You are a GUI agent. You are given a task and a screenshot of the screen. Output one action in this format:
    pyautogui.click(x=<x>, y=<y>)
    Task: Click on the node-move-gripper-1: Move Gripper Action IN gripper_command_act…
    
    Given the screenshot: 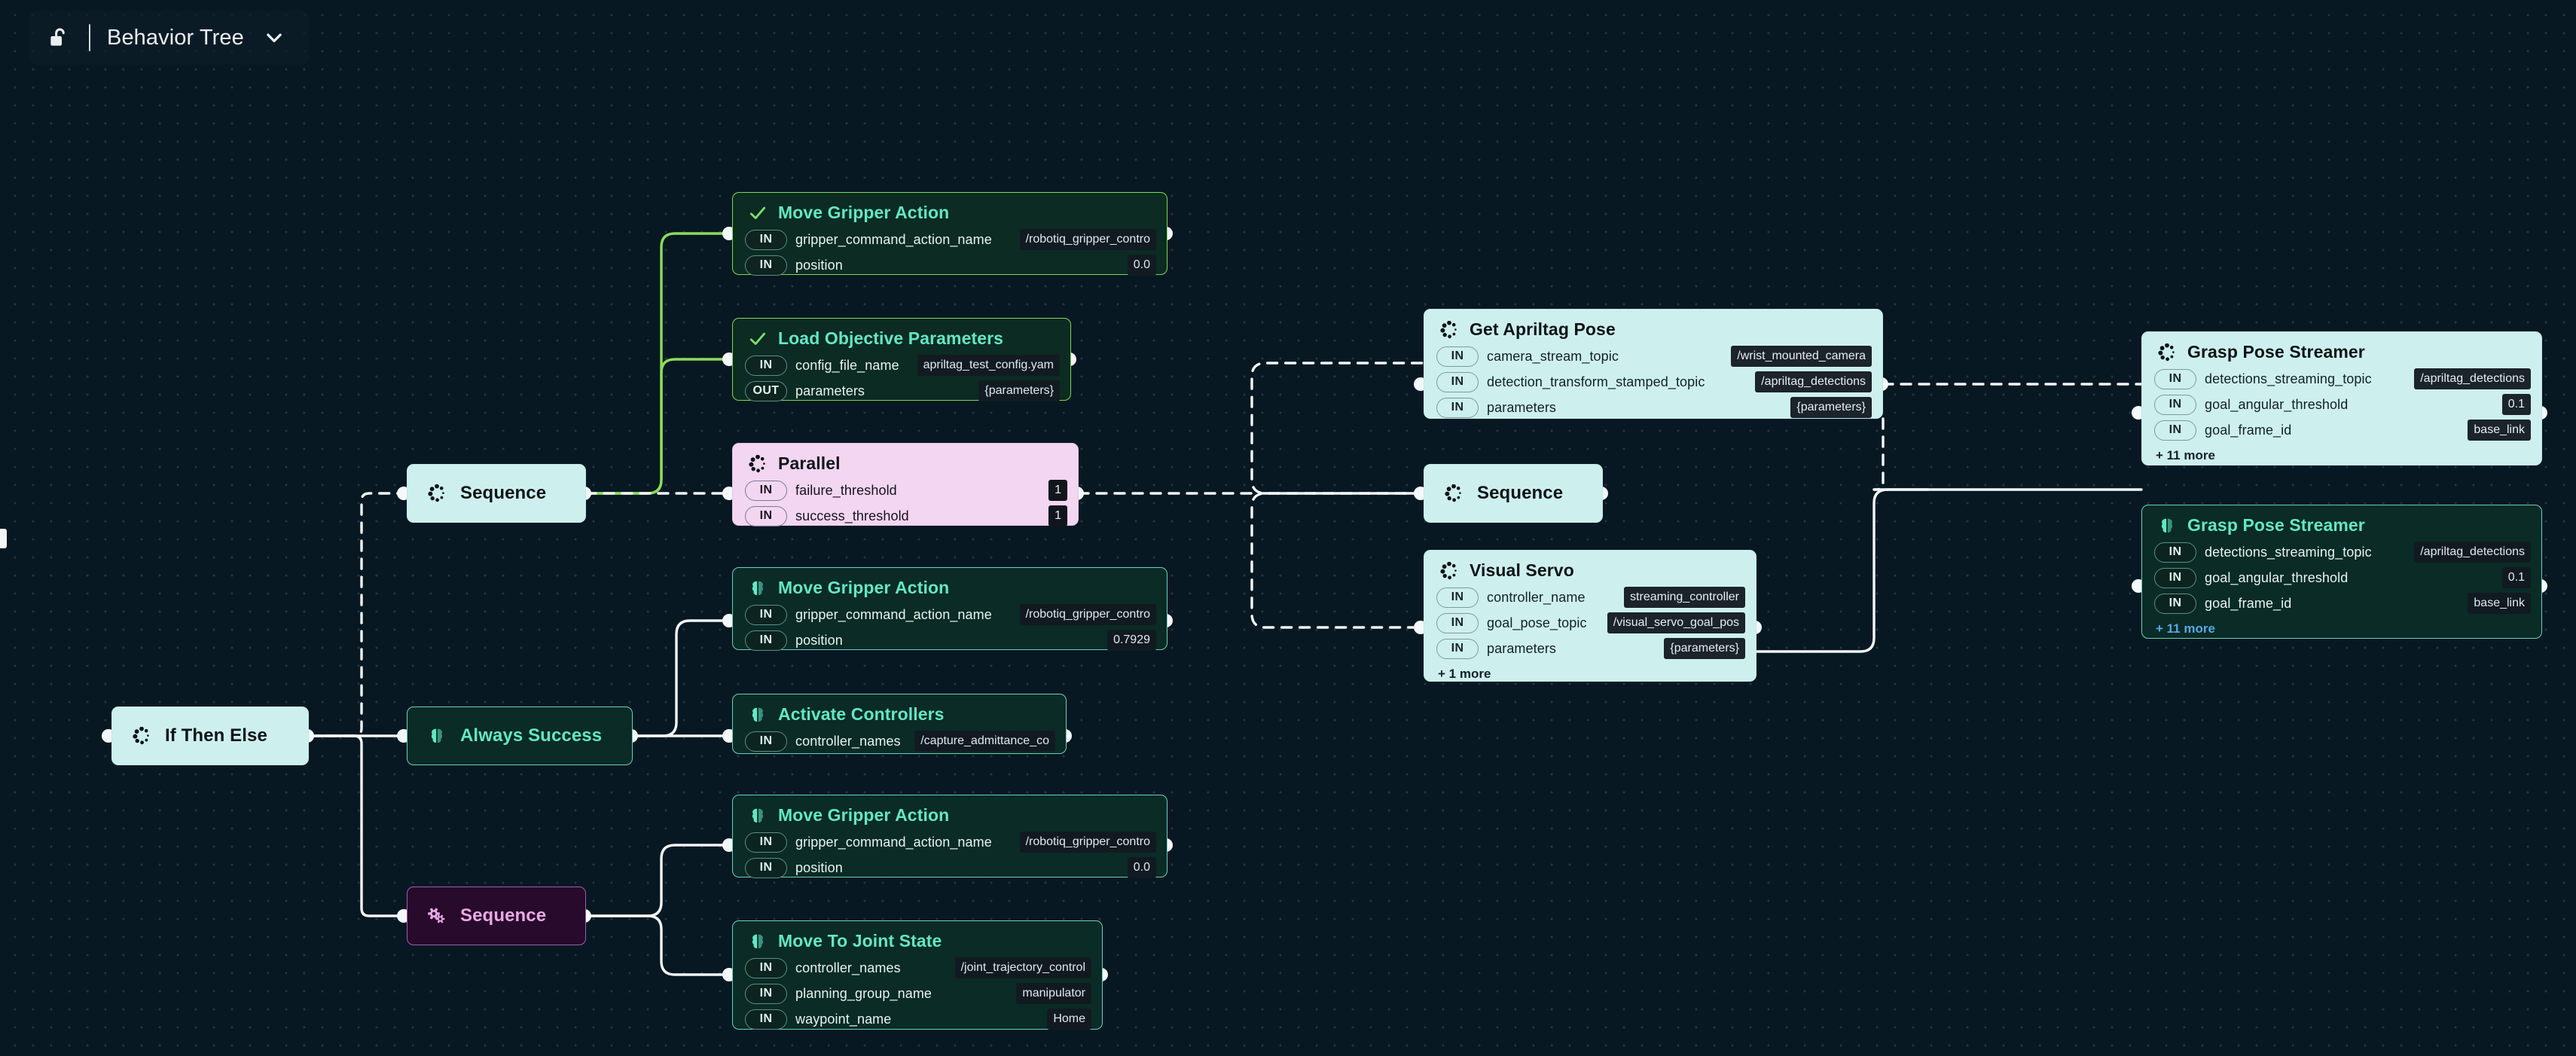 What is the action you would take?
    pyautogui.click(x=949, y=234)
    